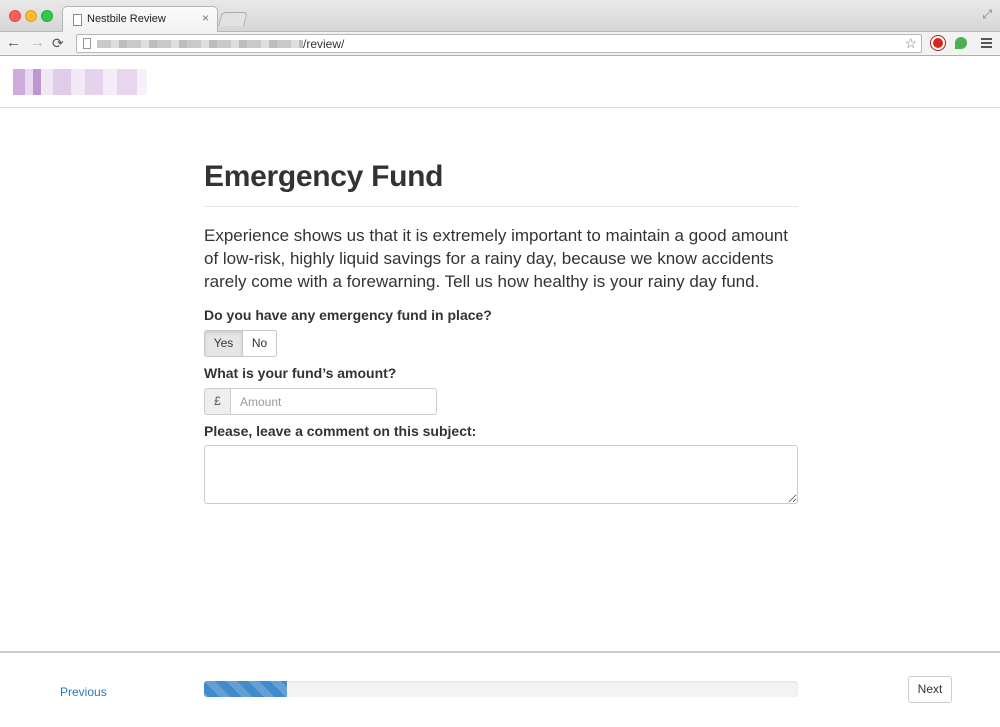 This screenshot has width=1000, height=727. Describe the element at coordinates (83, 692) in the screenshot. I see `previous-link: Previous` at that location.